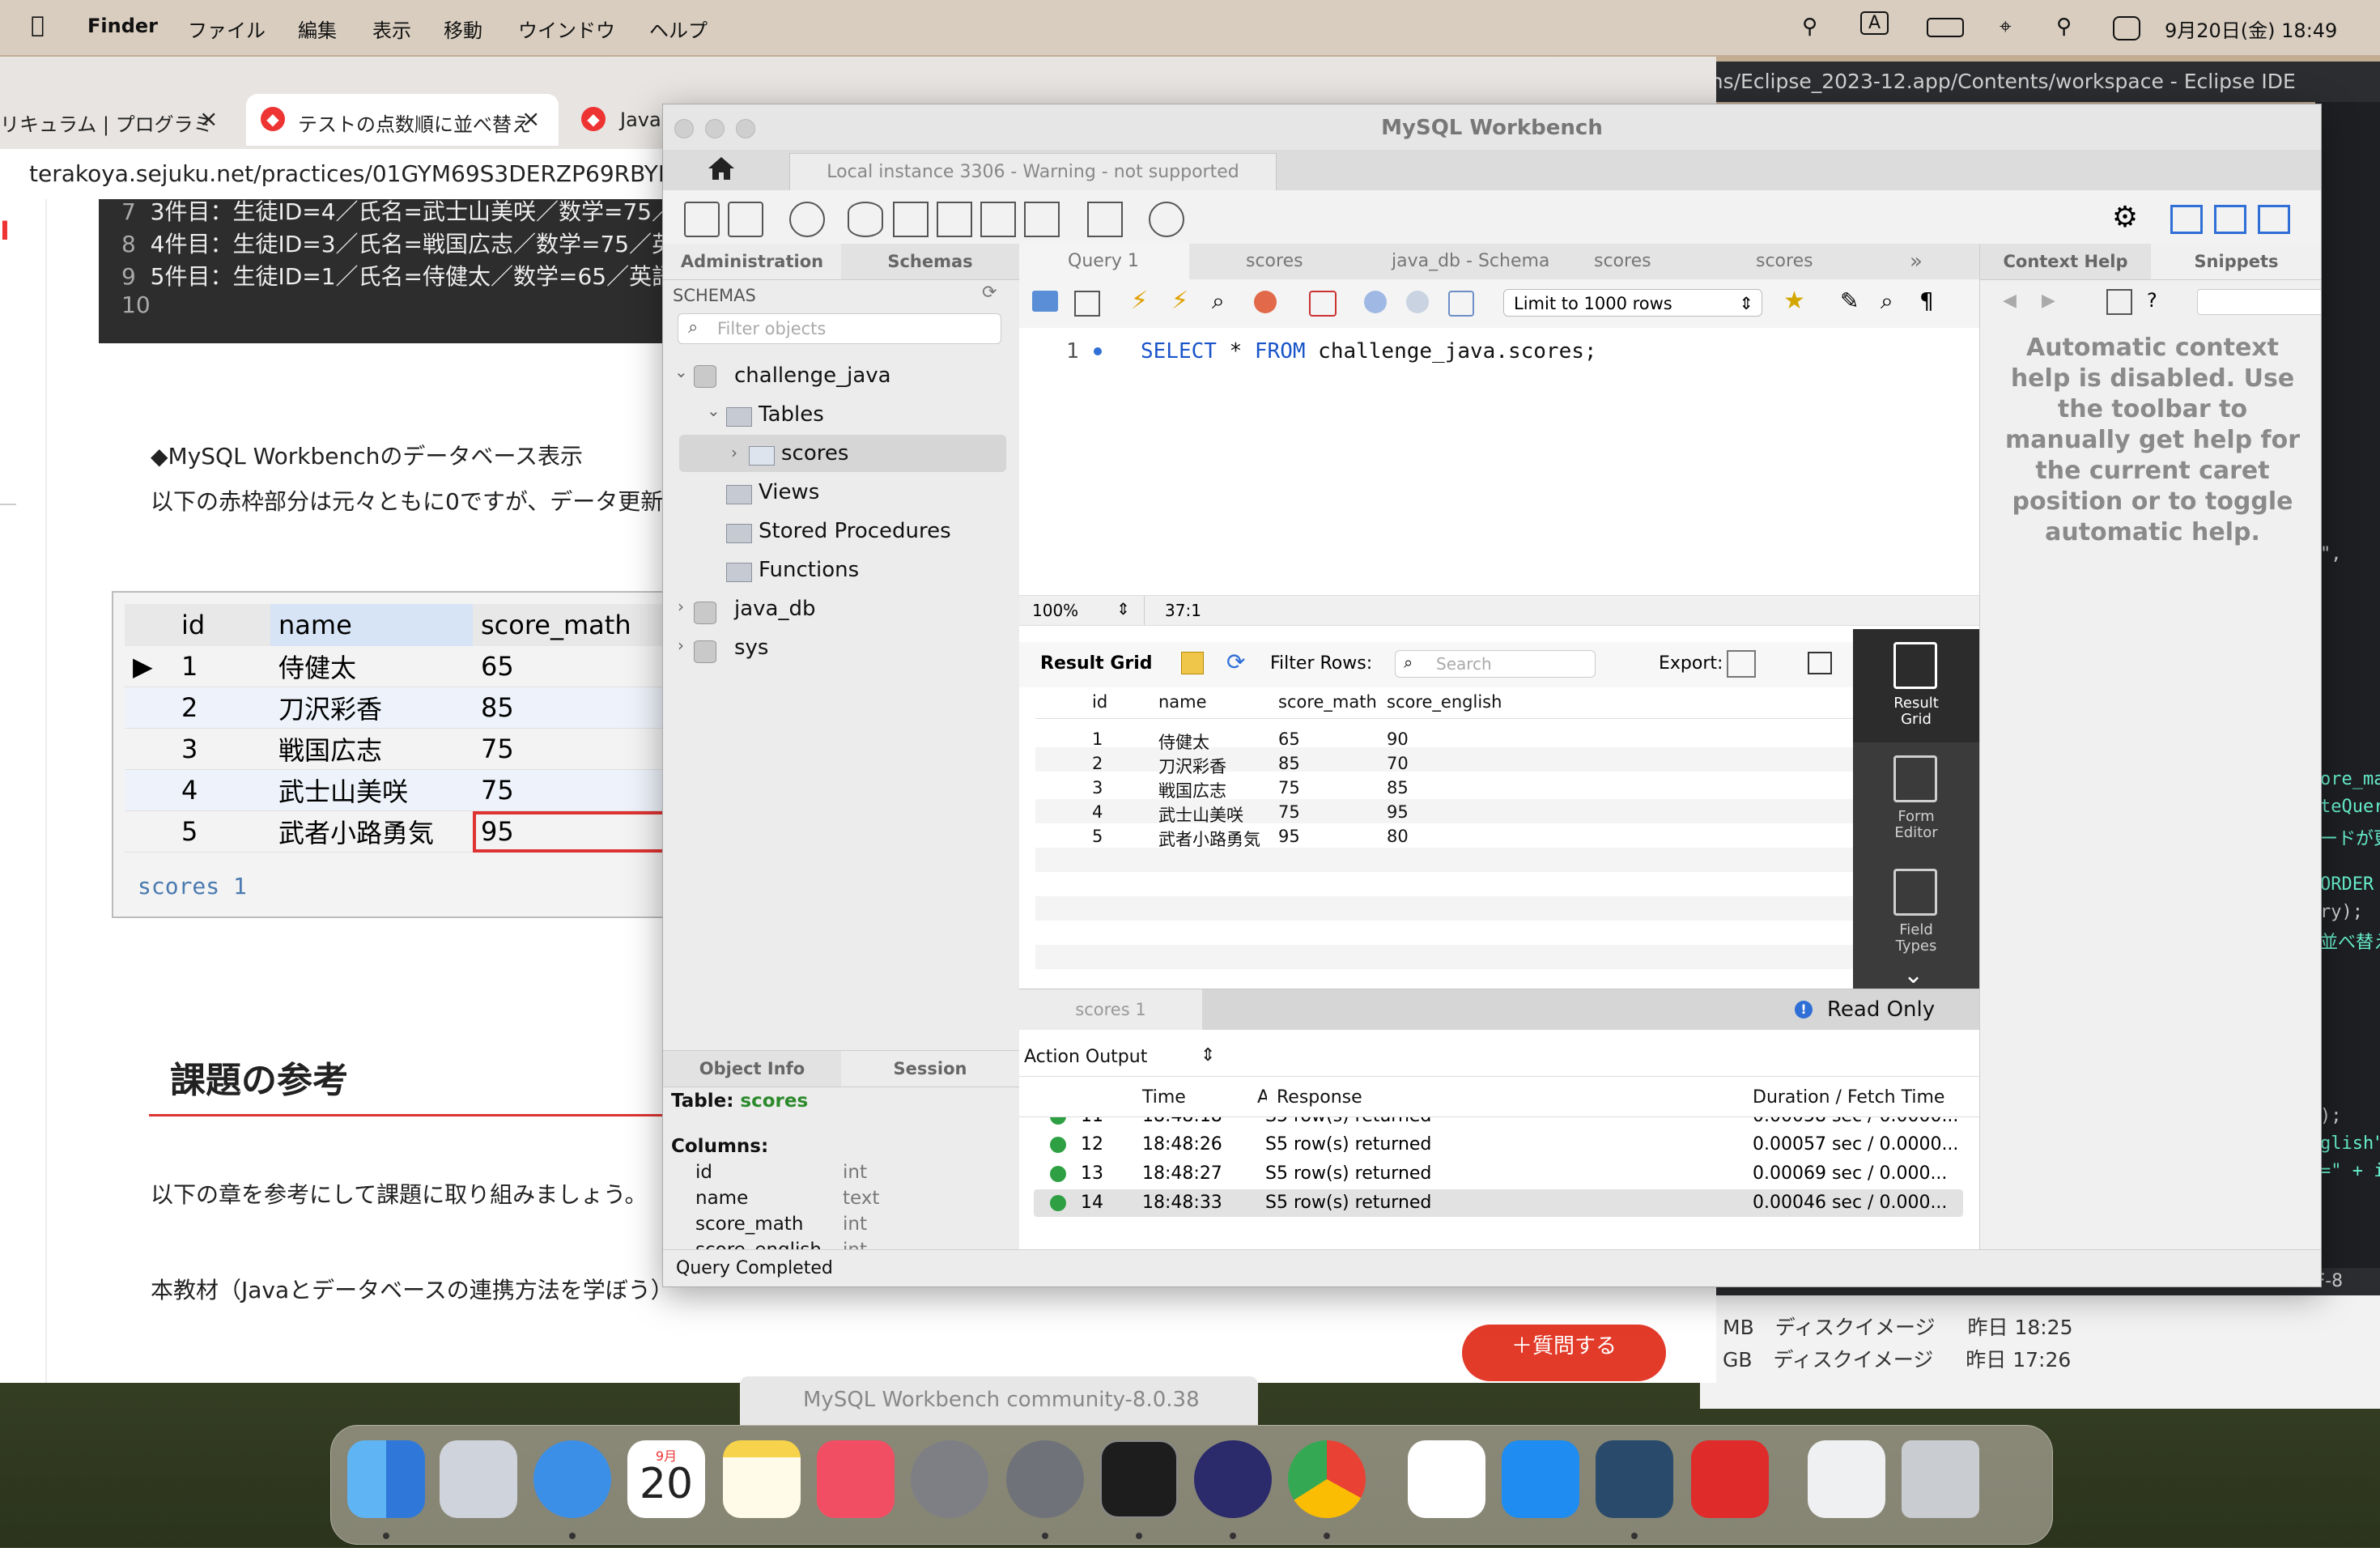  Describe the element at coordinates (813, 376) in the screenshot. I see `schema-challenge-java: challenge_java` at that location.